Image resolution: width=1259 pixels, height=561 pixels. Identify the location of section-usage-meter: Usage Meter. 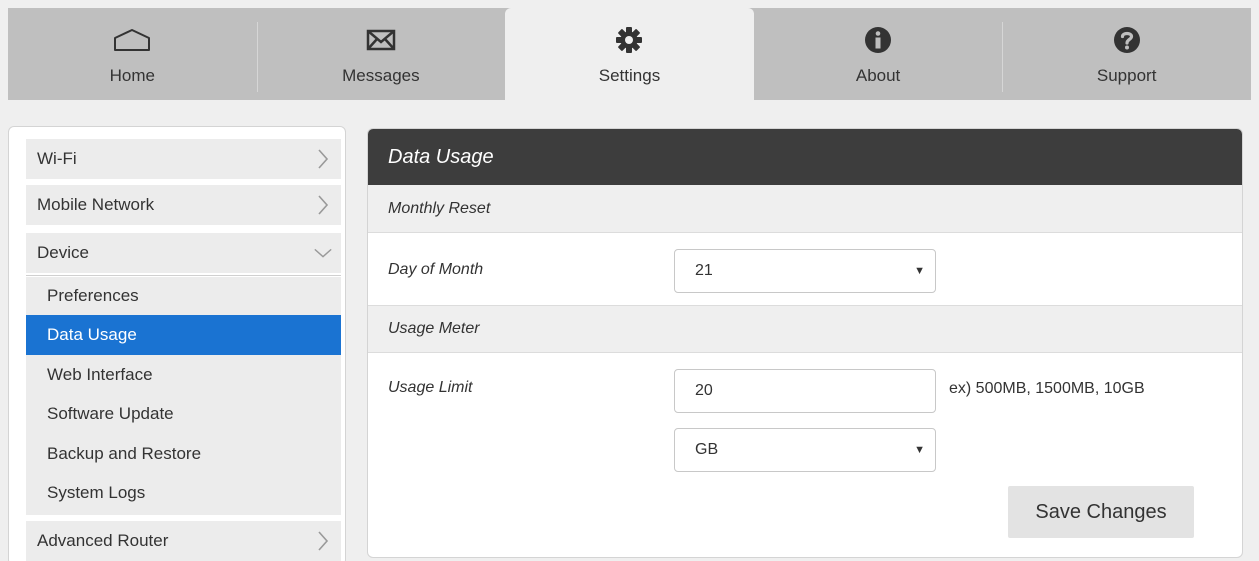
(805, 329).